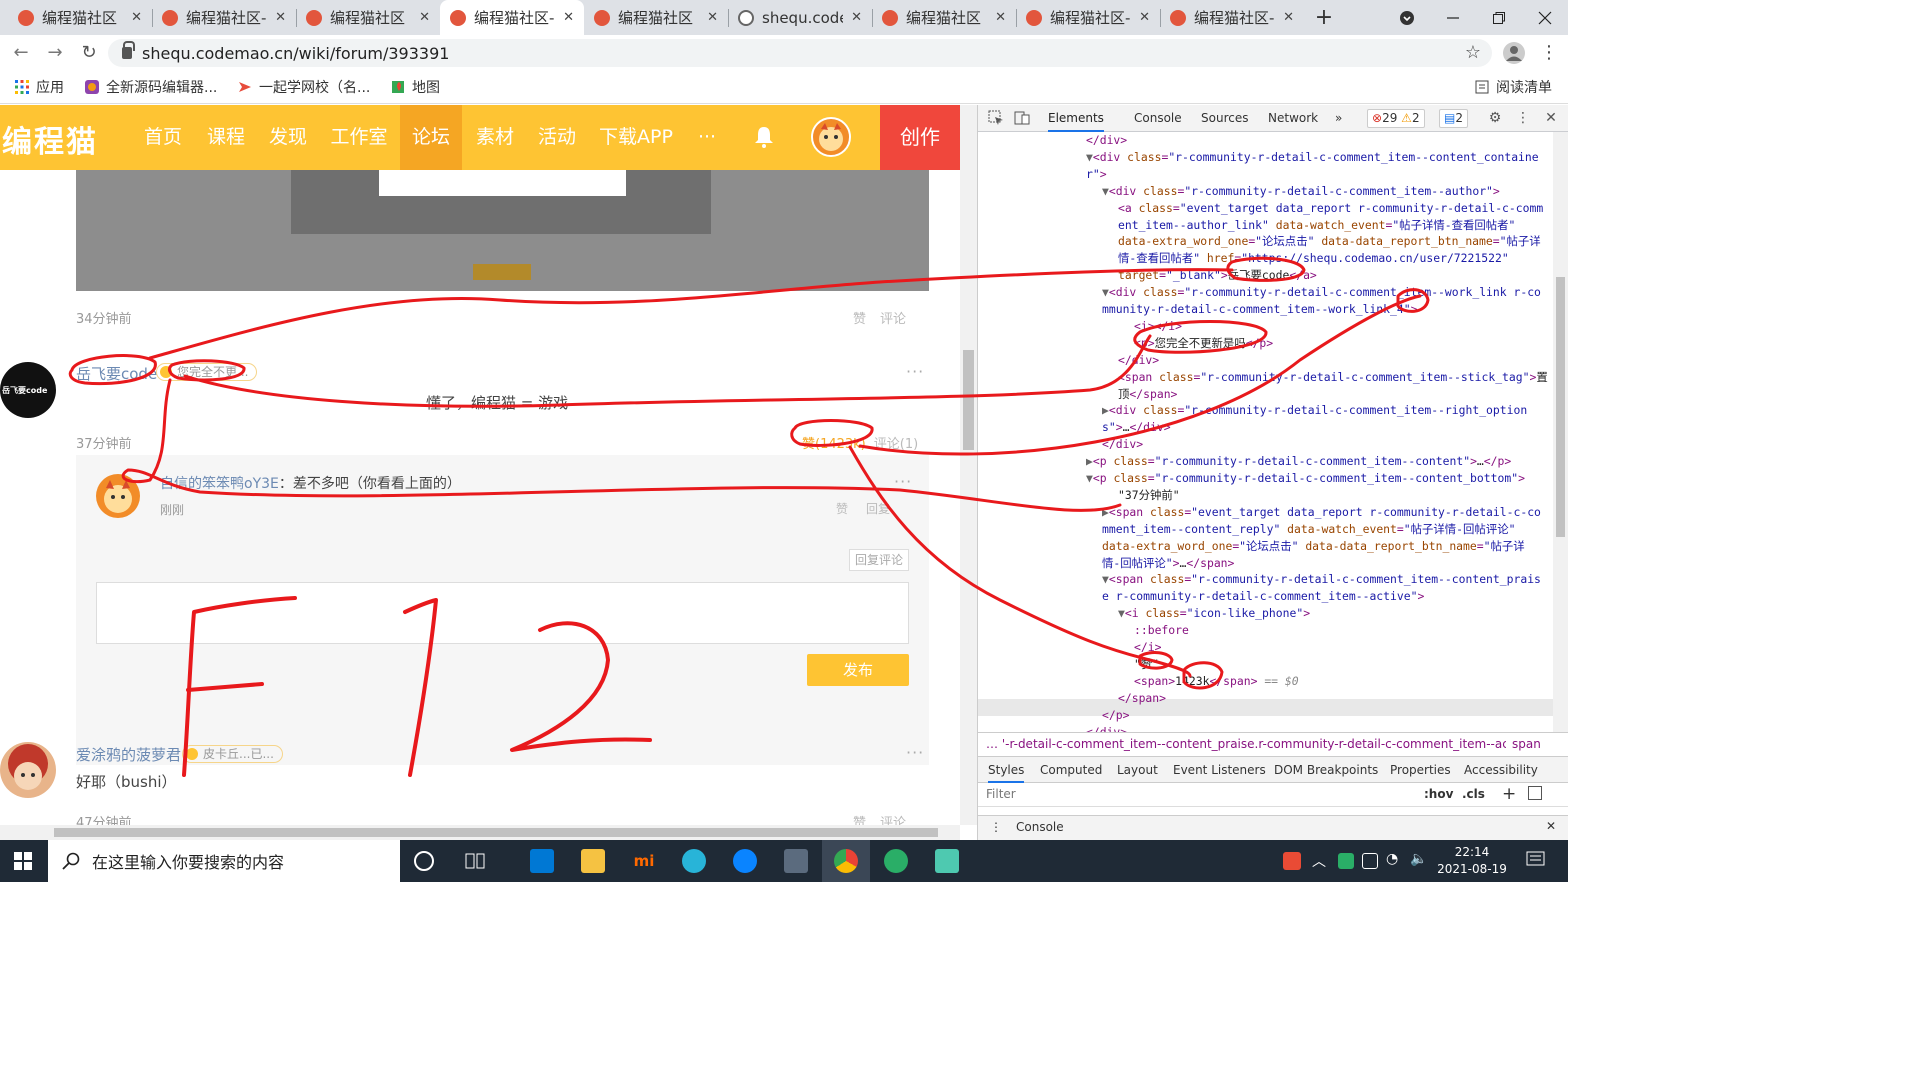 Image resolution: width=1920 pixels, height=1080 pixels. Describe the element at coordinates (1001, 794) in the screenshot. I see `filter-input: Filter` at that location.